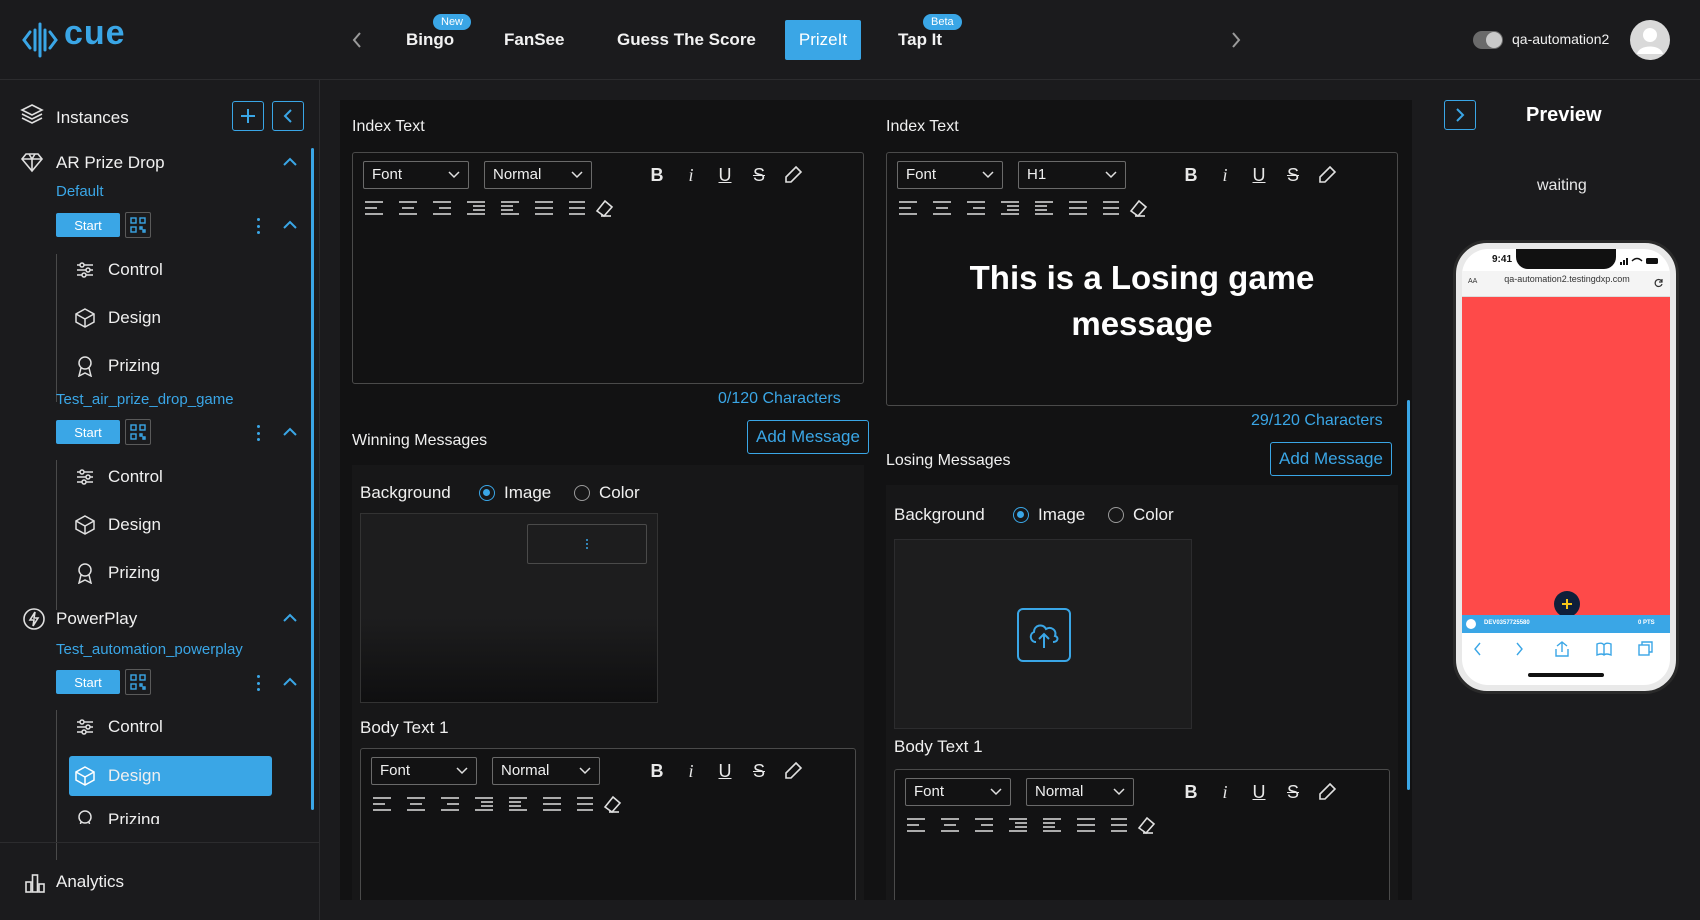 This screenshot has height=920, width=1700. What do you see at coordinates (1567, 604) in the screenshot?
I see `fab-add-button` at bounding box center [1567, 604].